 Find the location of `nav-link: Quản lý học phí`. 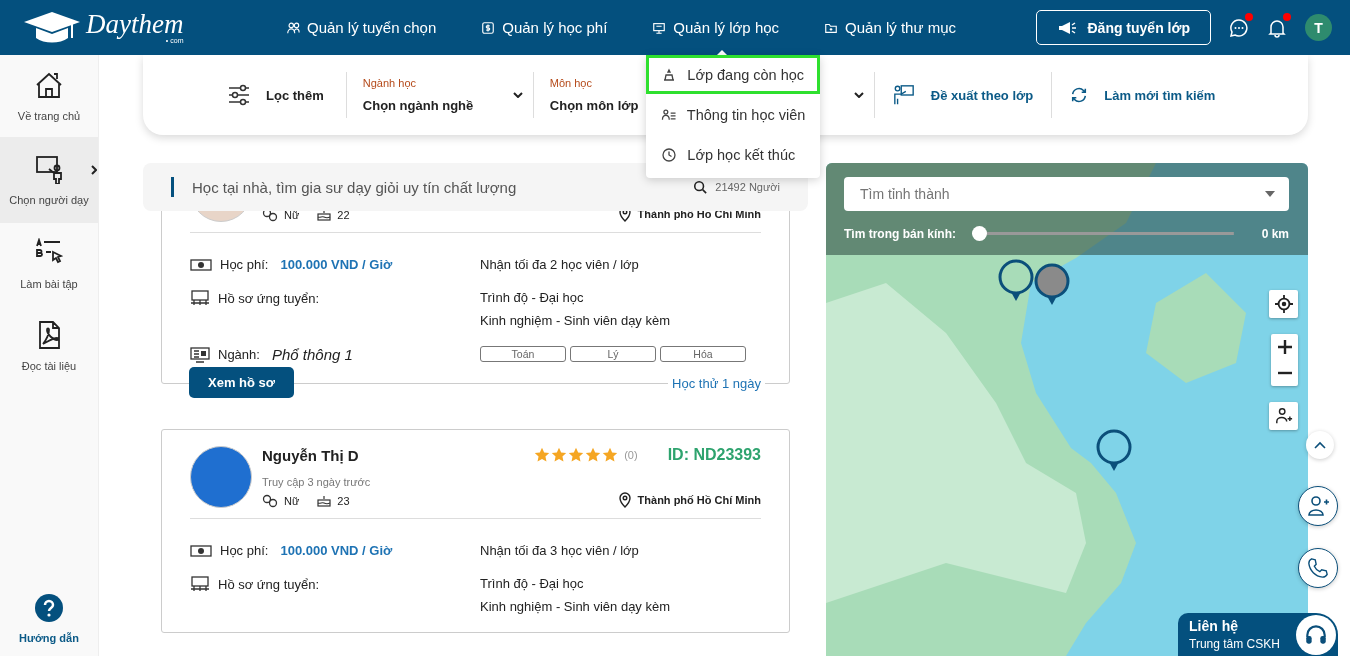

nav-link: Quản lý học phí is located at coordinates (544, 27).